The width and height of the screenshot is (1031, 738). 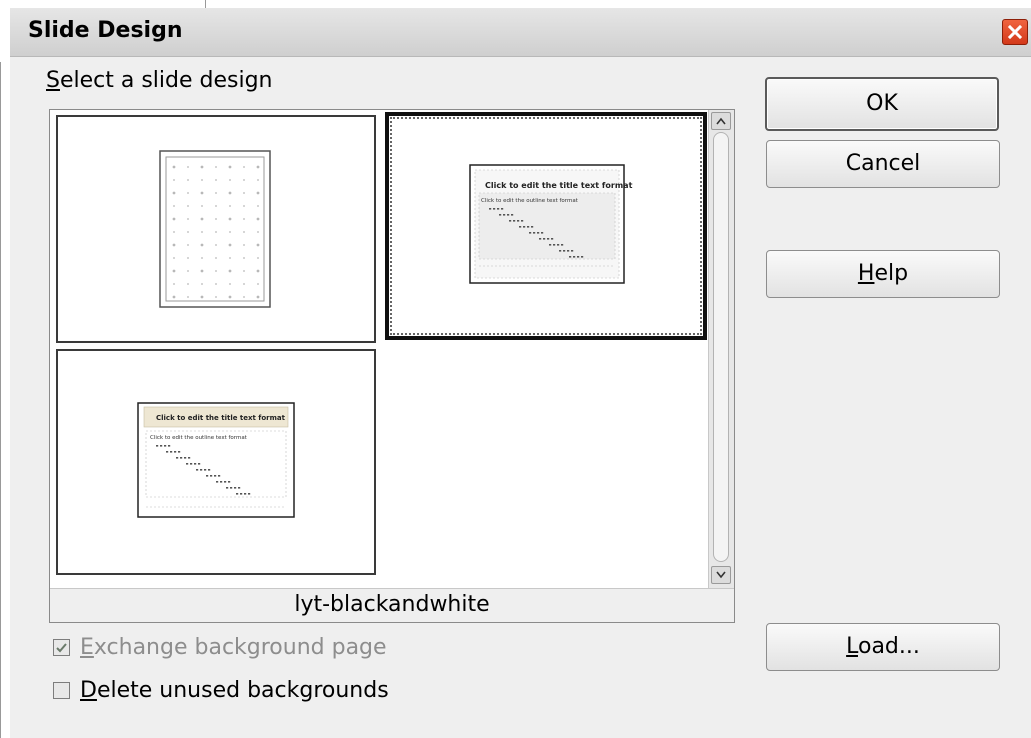 I want to click on cancel-button: Cancel, so click(x=883, y=164).